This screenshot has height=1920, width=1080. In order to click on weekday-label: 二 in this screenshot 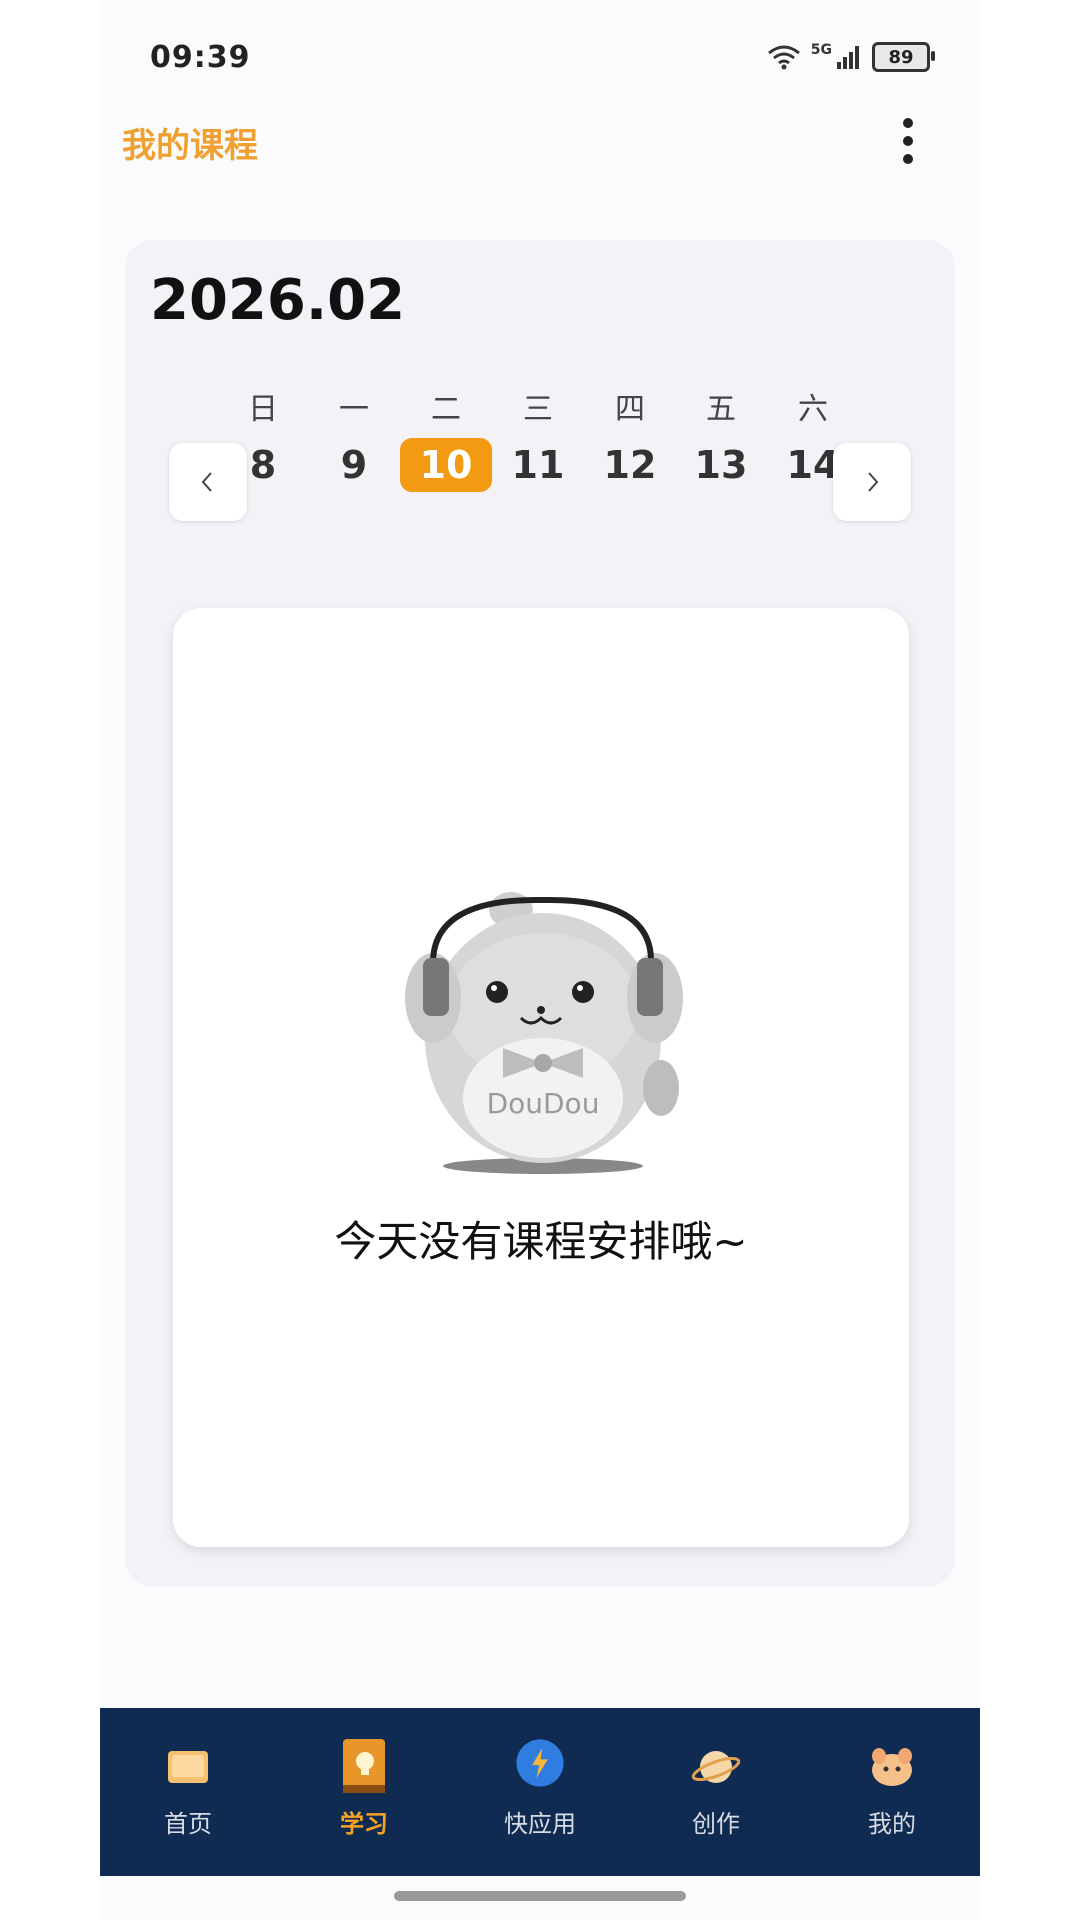, I will do `click(446, 409)`.